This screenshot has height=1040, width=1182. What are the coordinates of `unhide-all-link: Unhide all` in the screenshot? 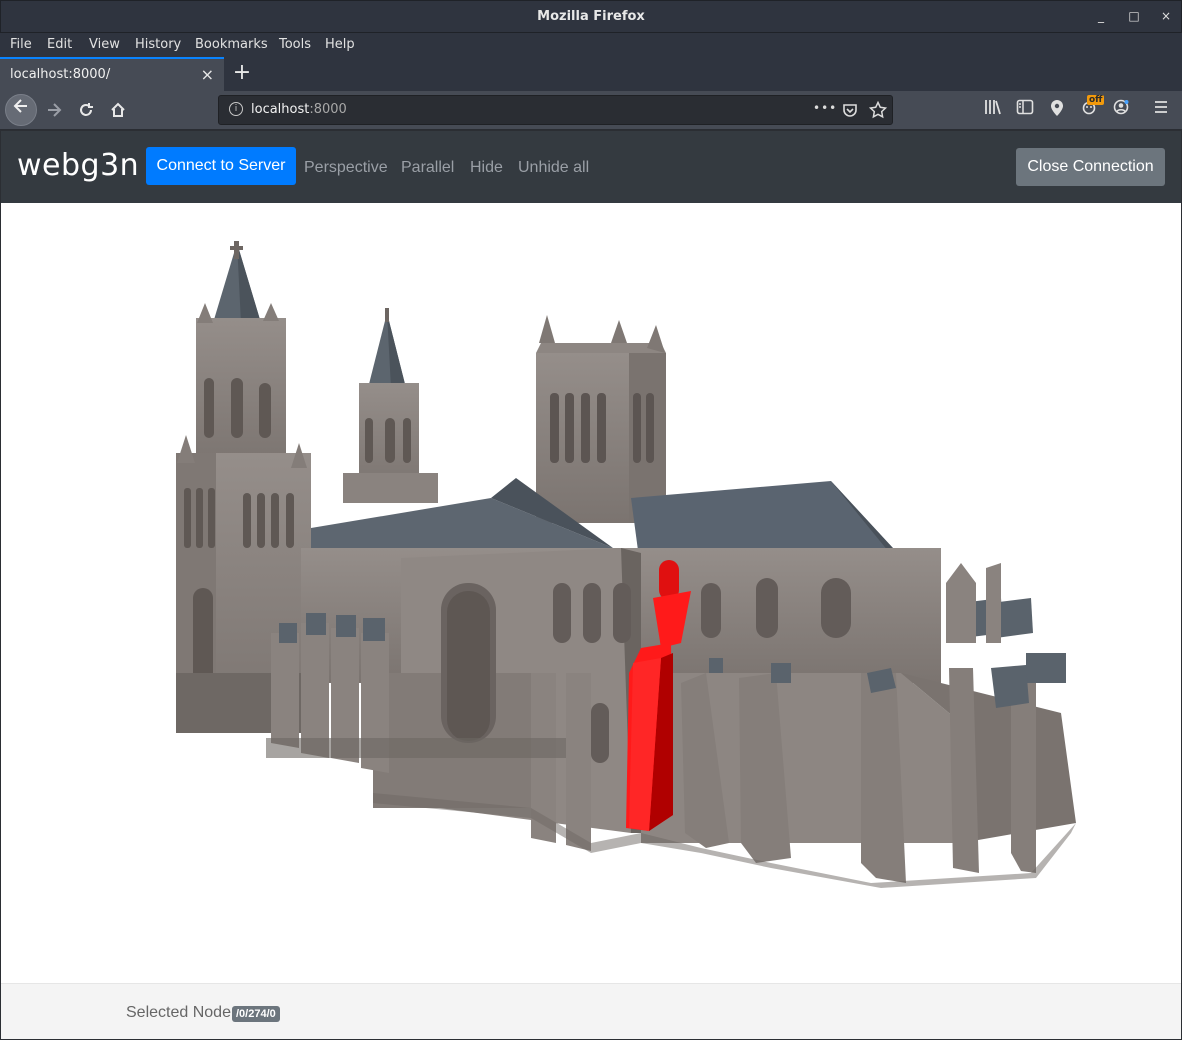 It's located at (553, 168).